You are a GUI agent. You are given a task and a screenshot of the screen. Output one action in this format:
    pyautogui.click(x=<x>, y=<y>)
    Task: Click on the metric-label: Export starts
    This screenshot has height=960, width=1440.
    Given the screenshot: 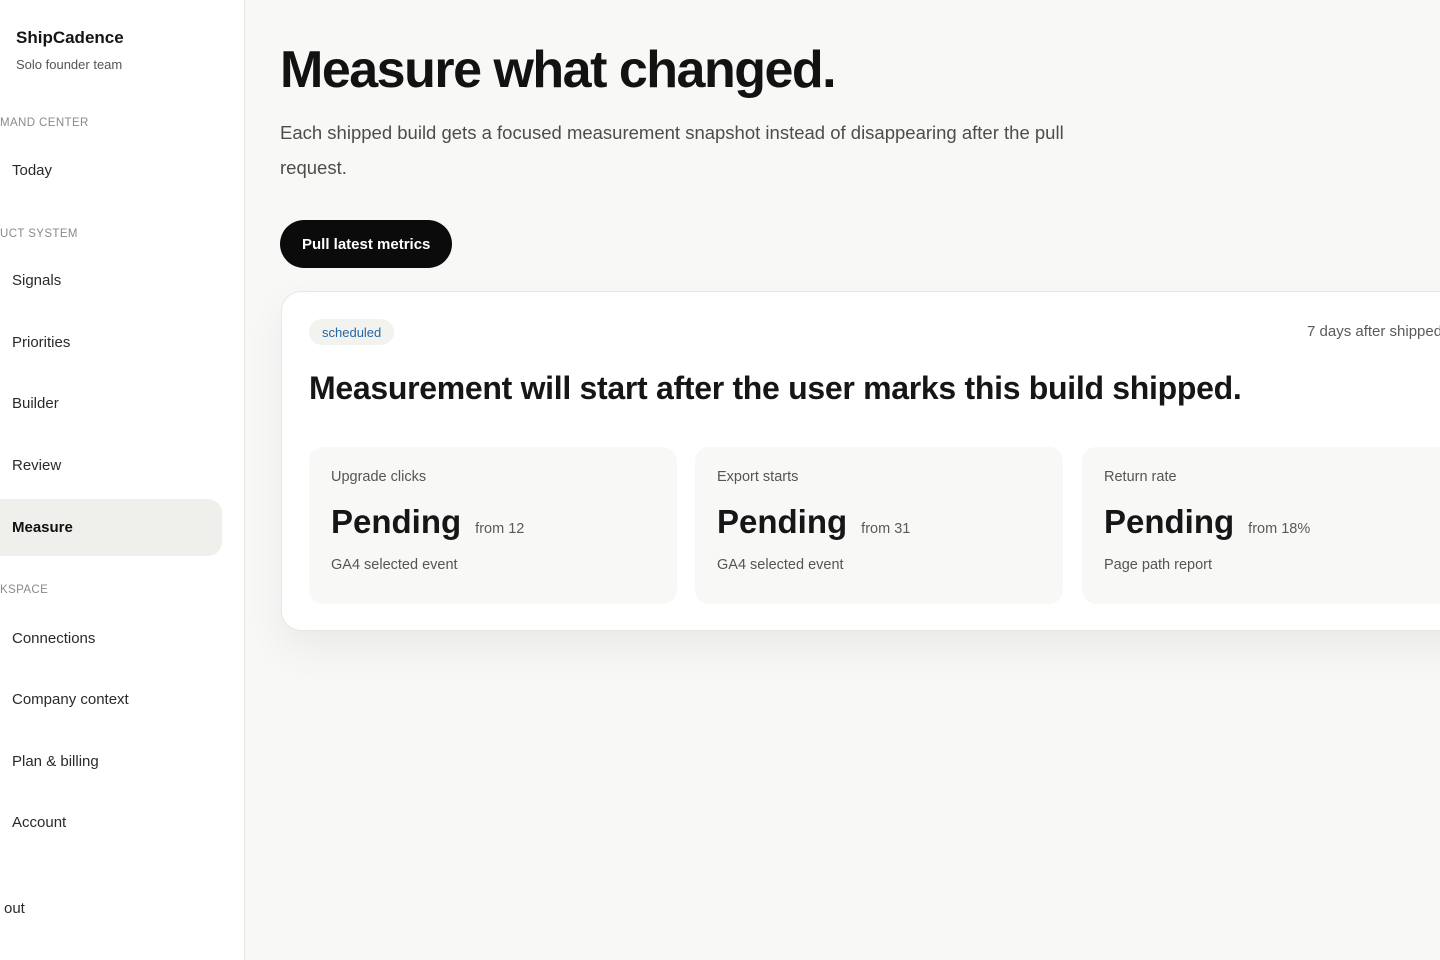 What is the action you would take?
    pyautogui.click(x=758, y=477)
    